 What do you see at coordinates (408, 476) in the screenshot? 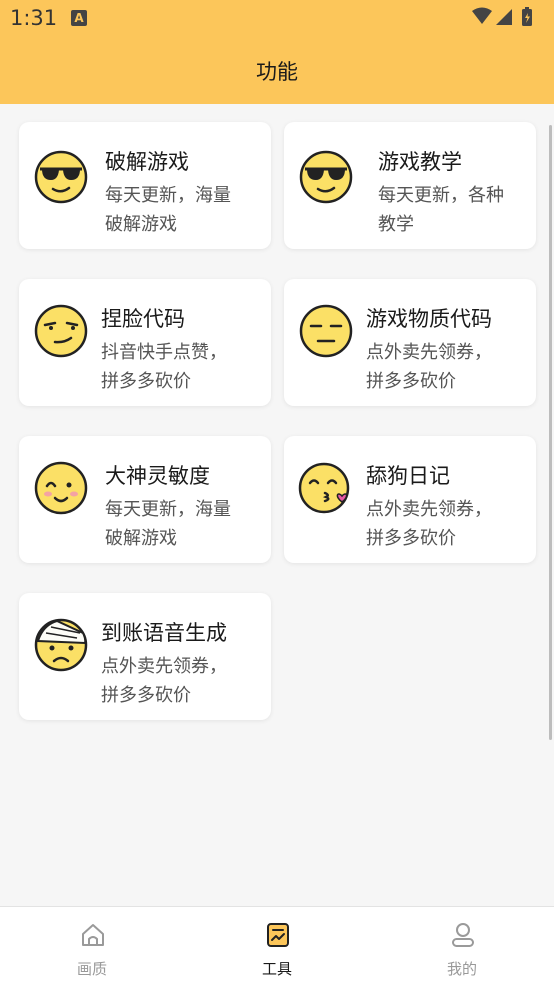
I see `card-title: 舔狗日记` at bounding box center [408, 476].